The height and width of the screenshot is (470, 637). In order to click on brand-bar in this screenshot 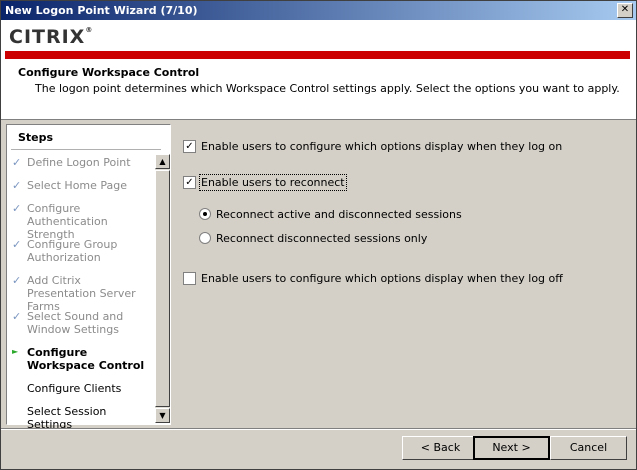, I will do `click(317, 55)`.